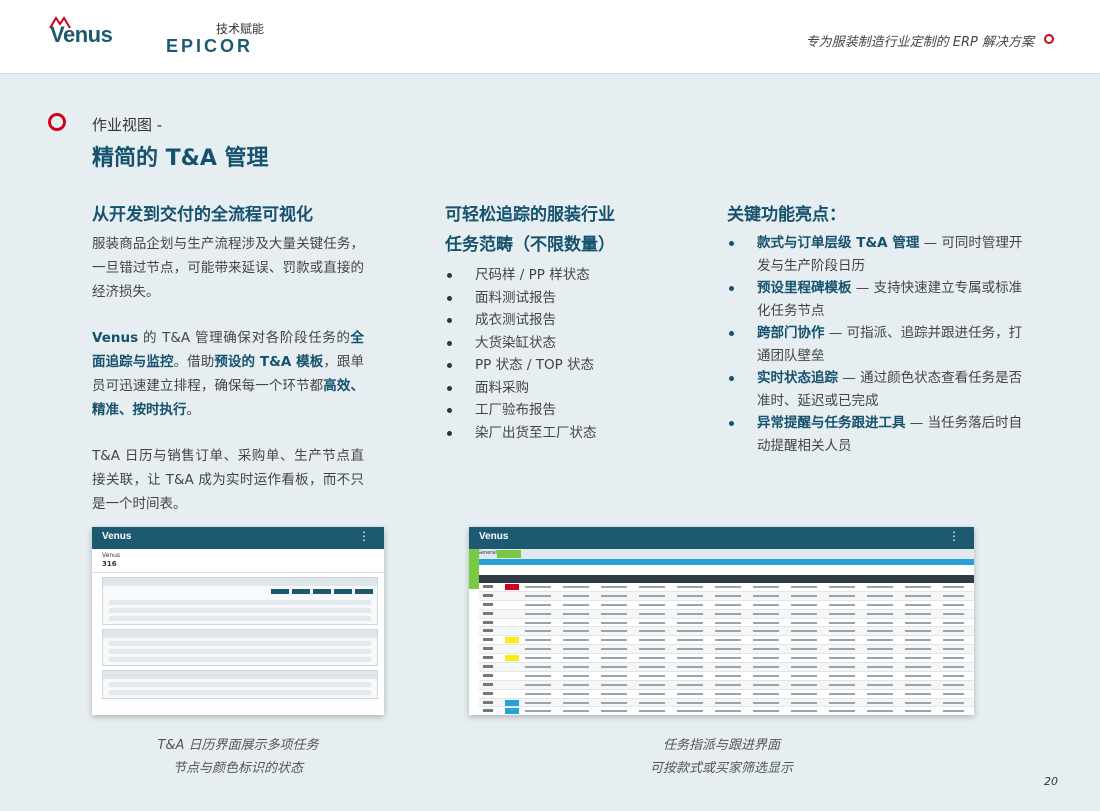 The width and height of the screenshot is (1100, 811). I want to click on caption-assignment: 任务指派与跟进界面 可按款式或买家筛选显示, so click(721, 757).